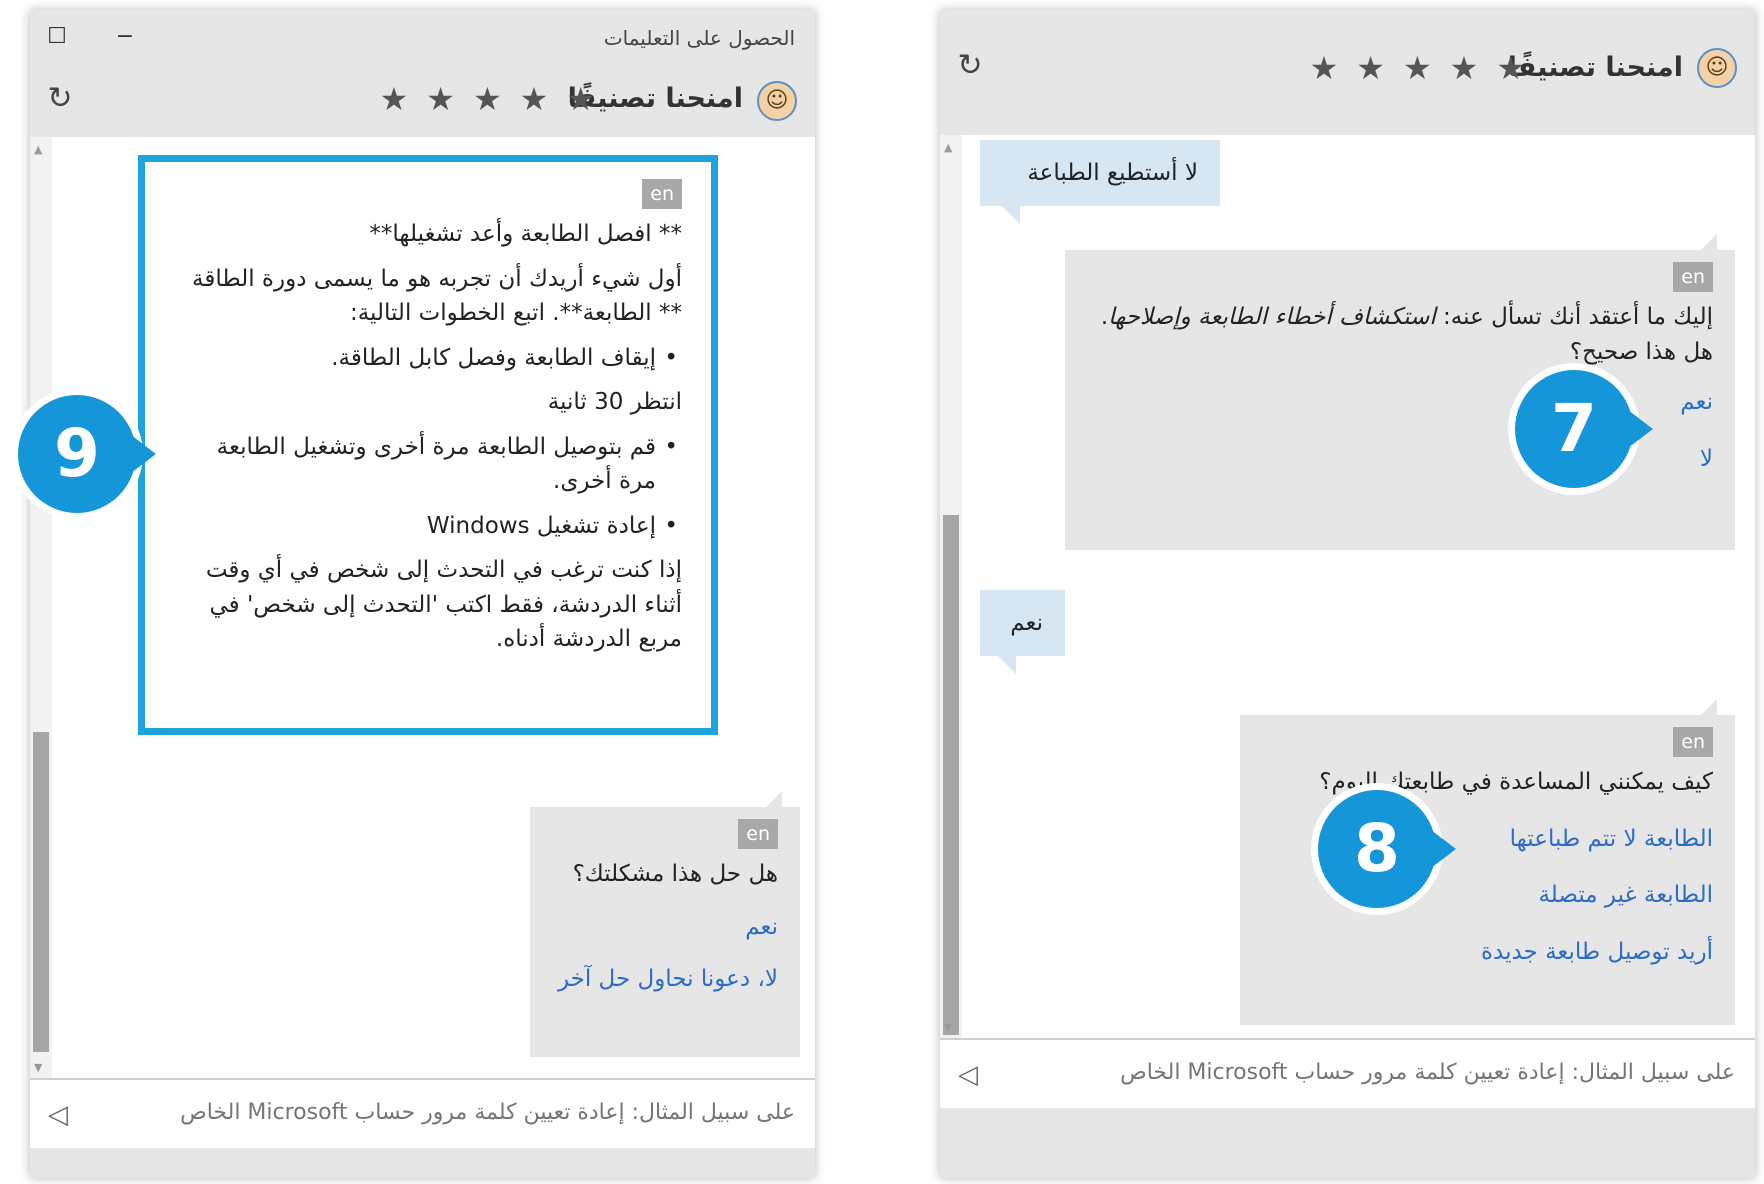 The width and height of the screenshot is (1764, 1184). I want to click on option-link-new-printer: أريد توصيل طابعة جديدة, so click(1487, 952).